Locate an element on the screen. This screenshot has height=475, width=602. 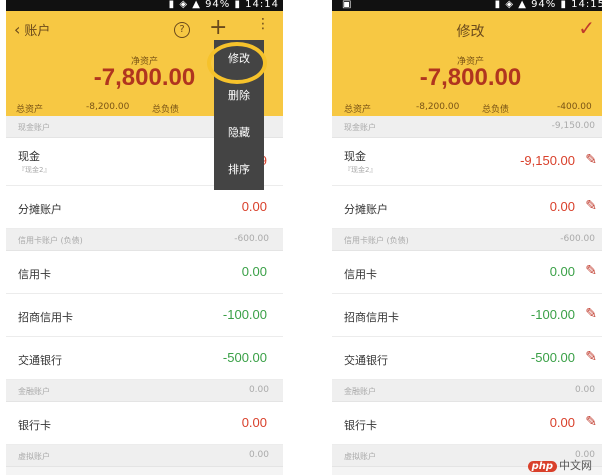
back-label: 账户 is located at coordinates (37, 31).